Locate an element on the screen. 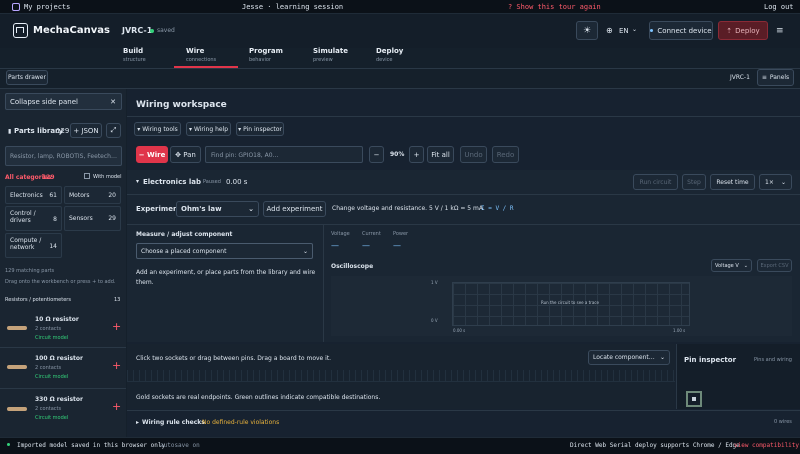 This screenshot has width=800, height=454. part-name: 100 Ω resistor is located at coordinates (59, 358).